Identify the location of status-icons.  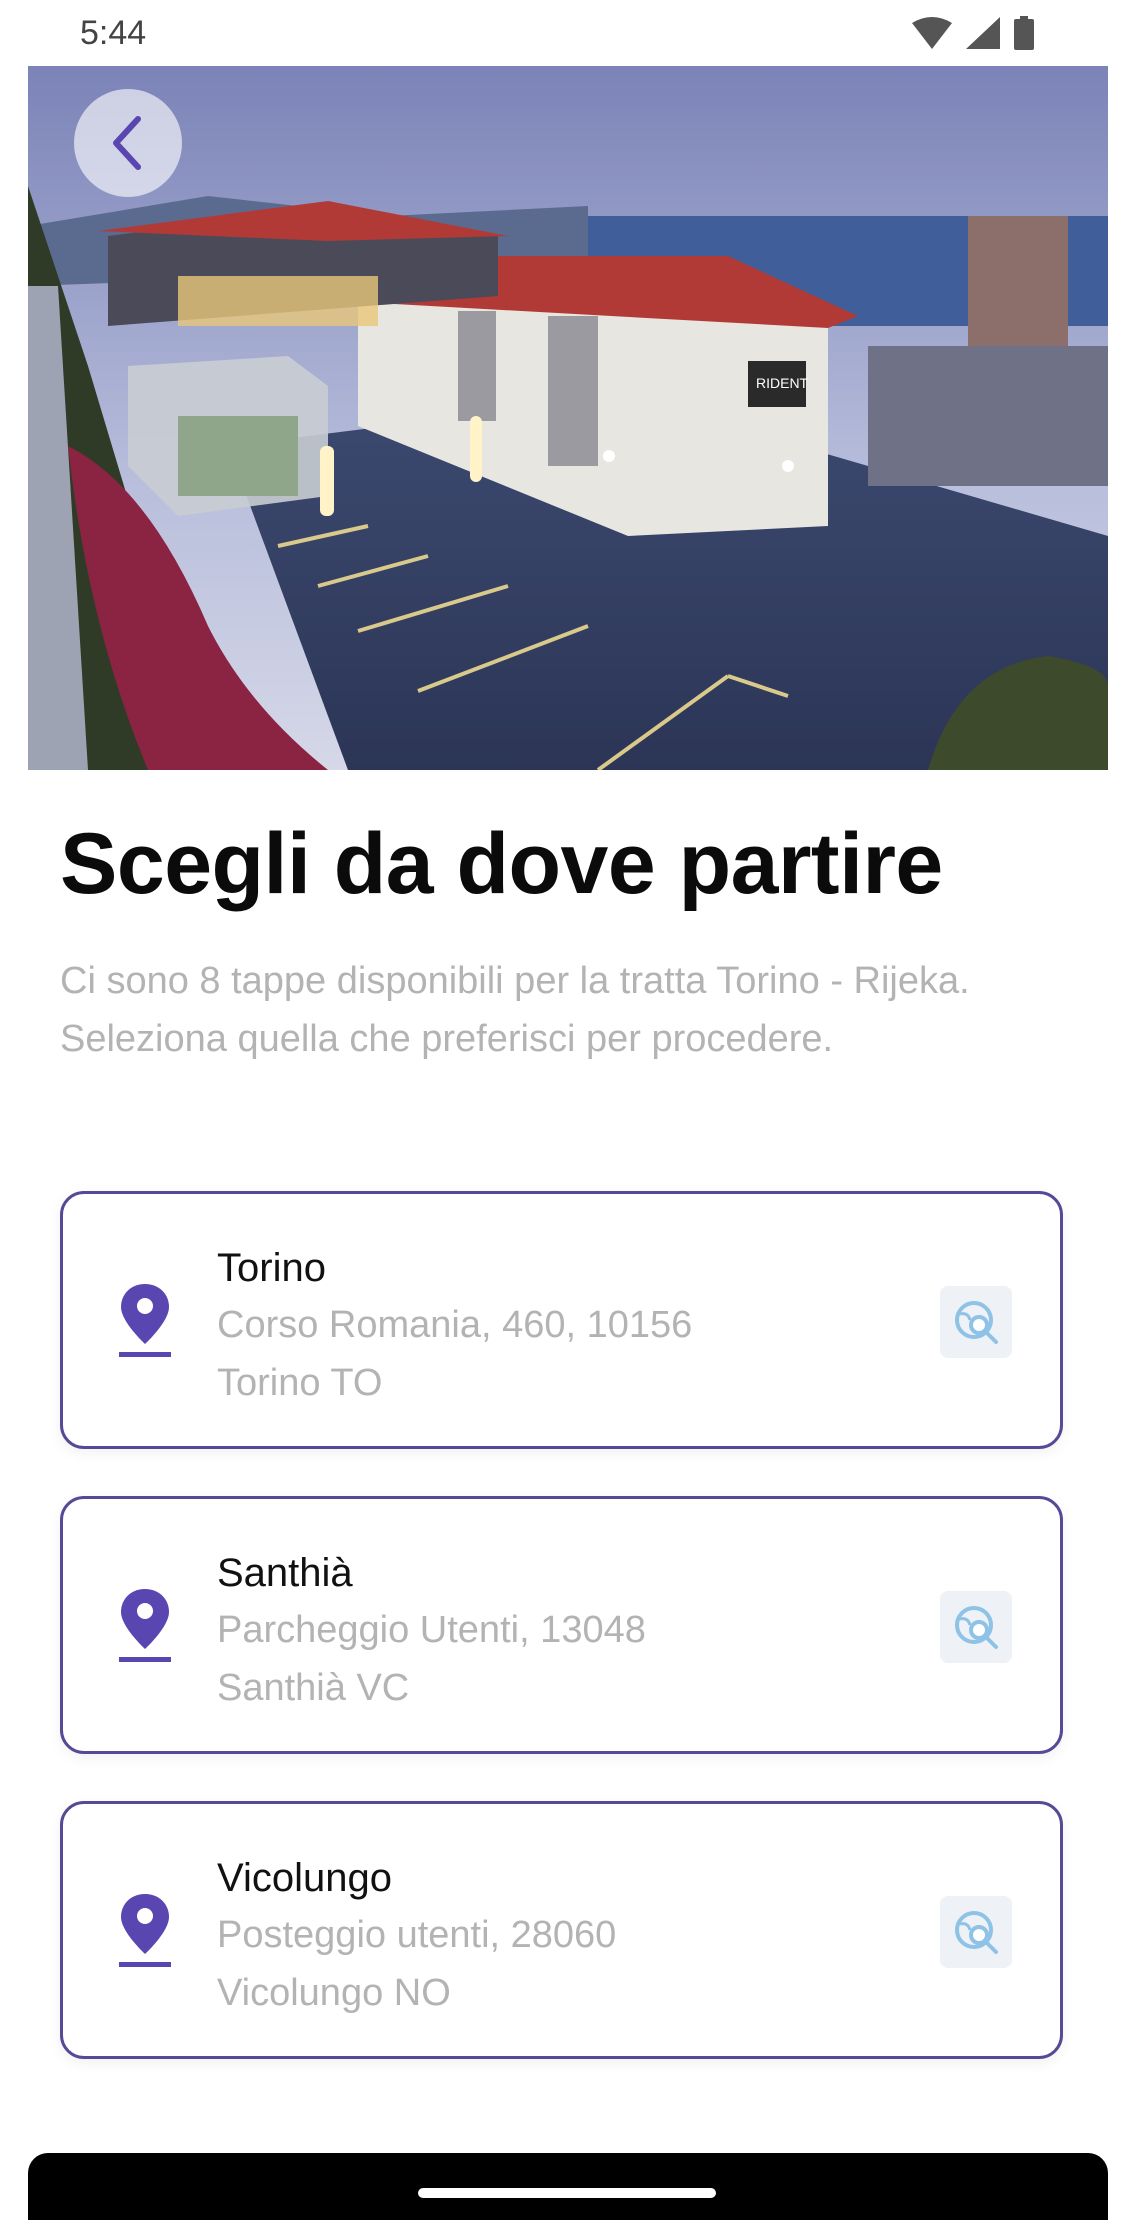
(973, 33).